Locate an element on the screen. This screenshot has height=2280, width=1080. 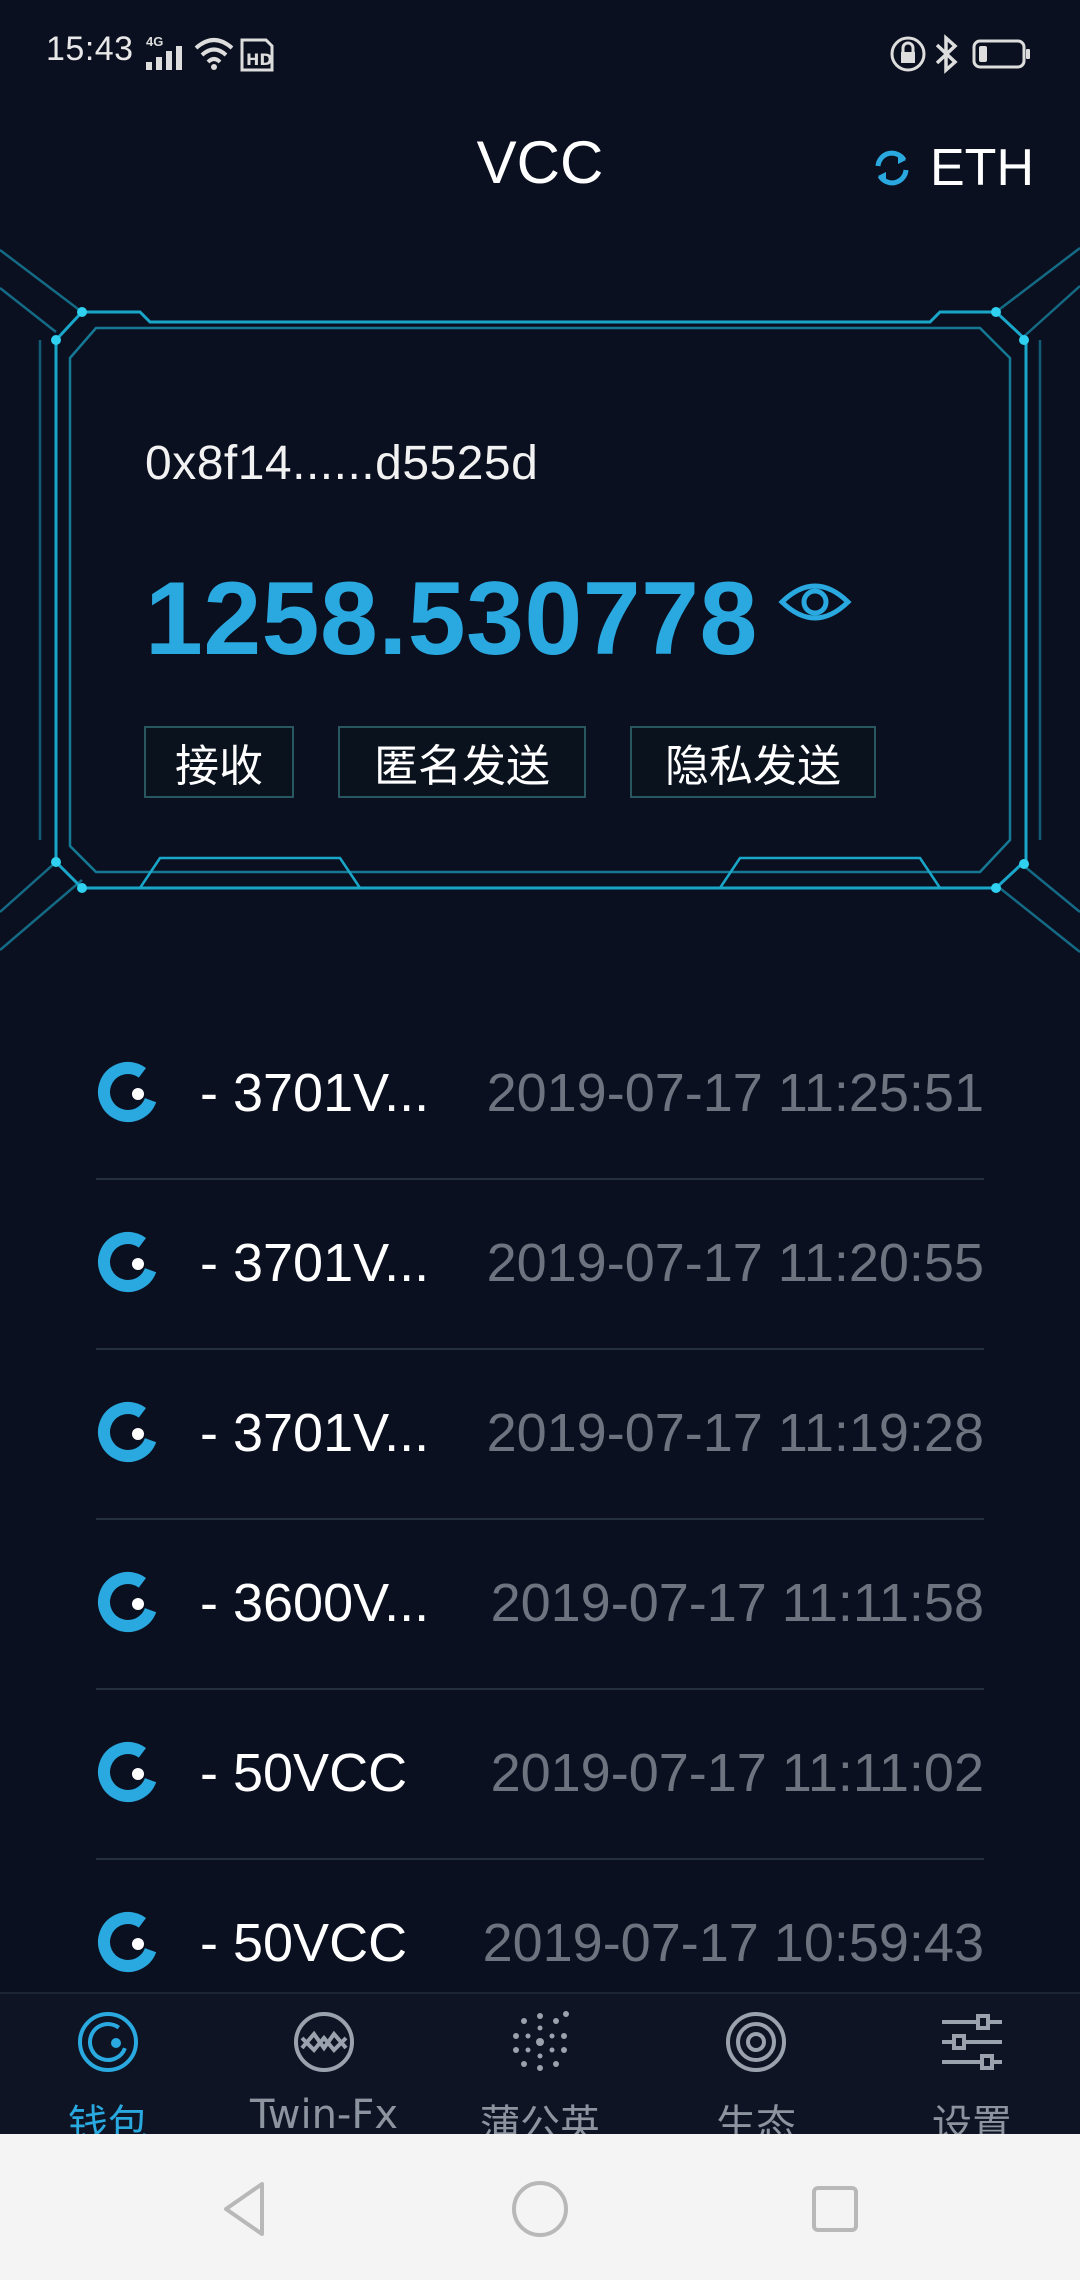
currency-label: ETH is located at coordinates (982, 168).